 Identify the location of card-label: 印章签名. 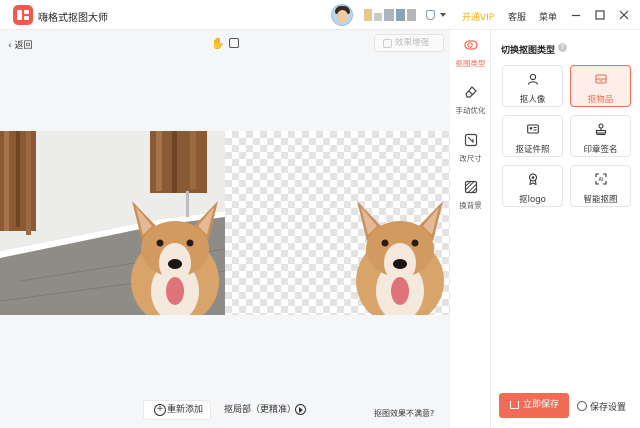
(600, 150).